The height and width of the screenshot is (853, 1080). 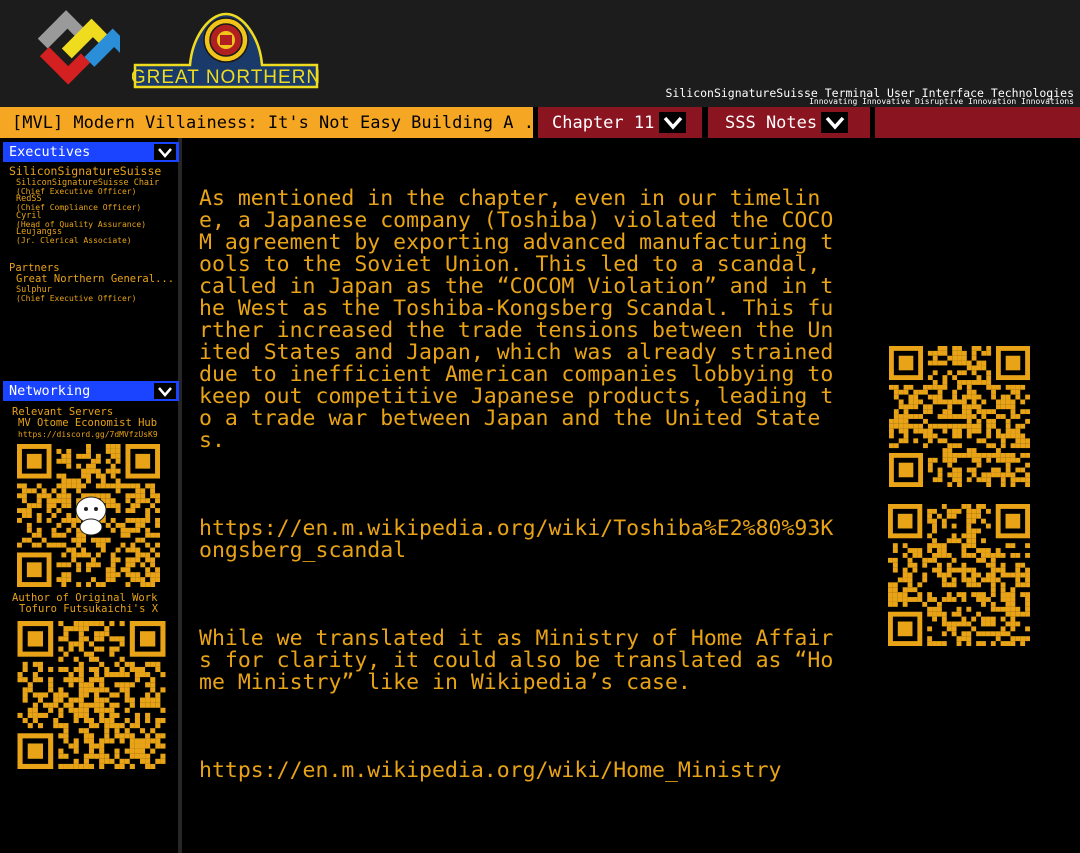 What do you see at coordinates (603, 122) in the screenshot?
I see `chapter-label: Chapter 11` at bounding box center [603, 122].